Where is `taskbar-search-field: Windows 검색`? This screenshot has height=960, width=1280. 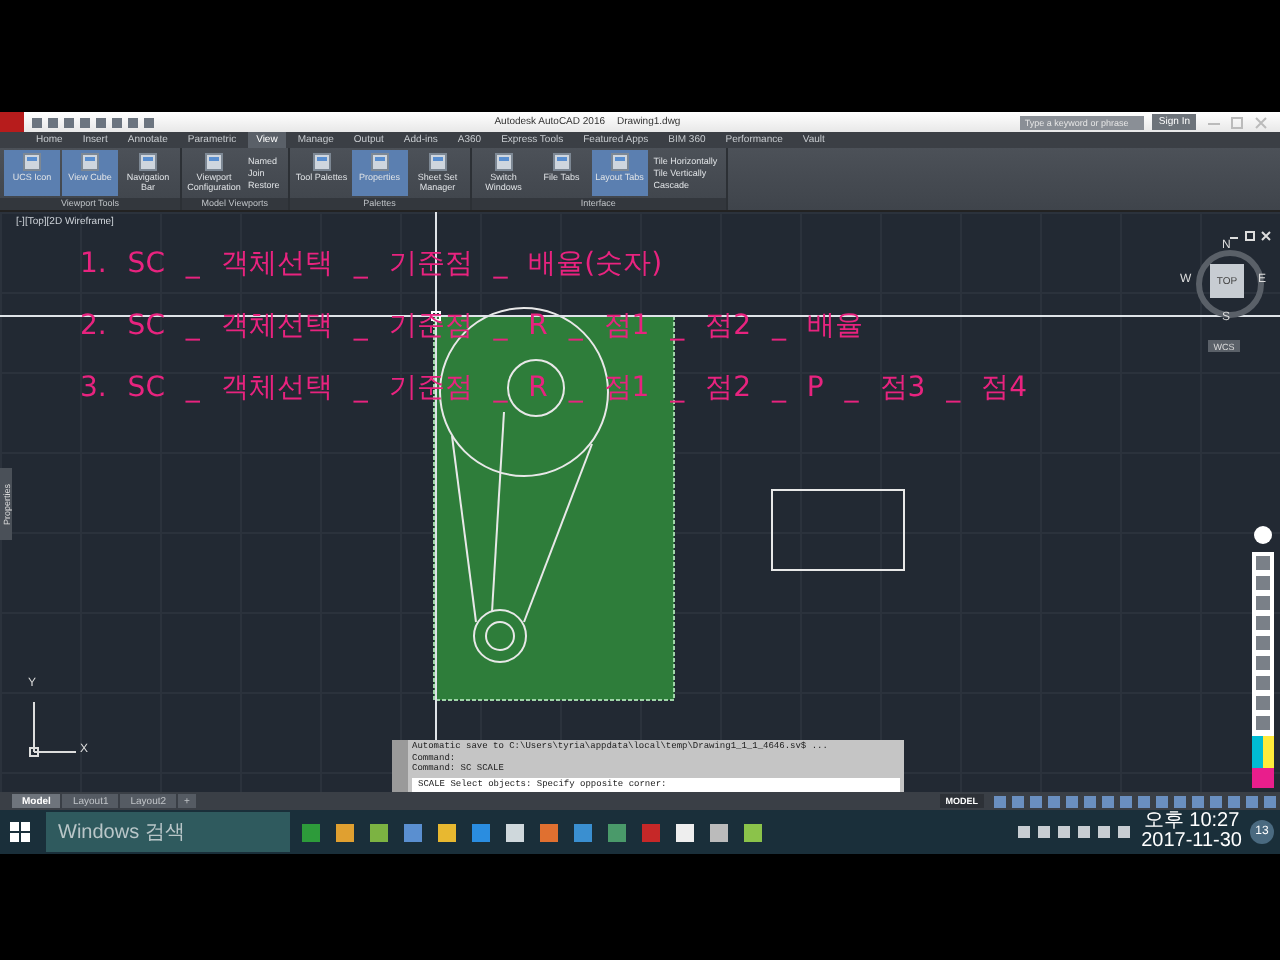
taskbar-search-field: Windows 검색 is located at coordinates (168, 832).